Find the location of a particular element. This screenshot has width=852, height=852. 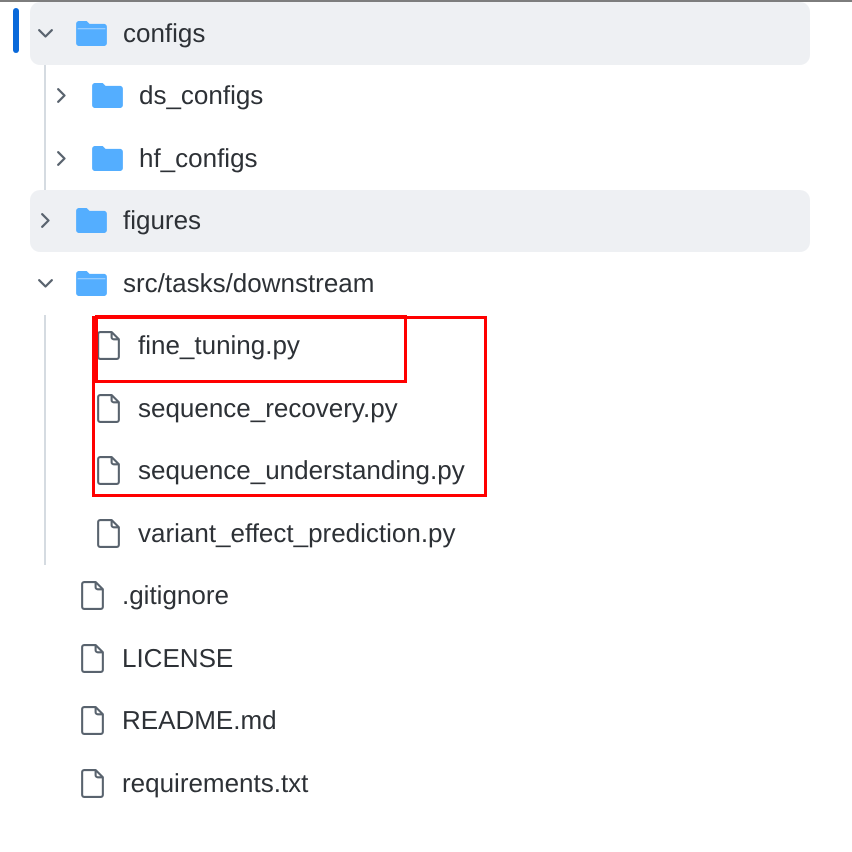

tree-item: requirements.txt is located at coordinates (173, 783).